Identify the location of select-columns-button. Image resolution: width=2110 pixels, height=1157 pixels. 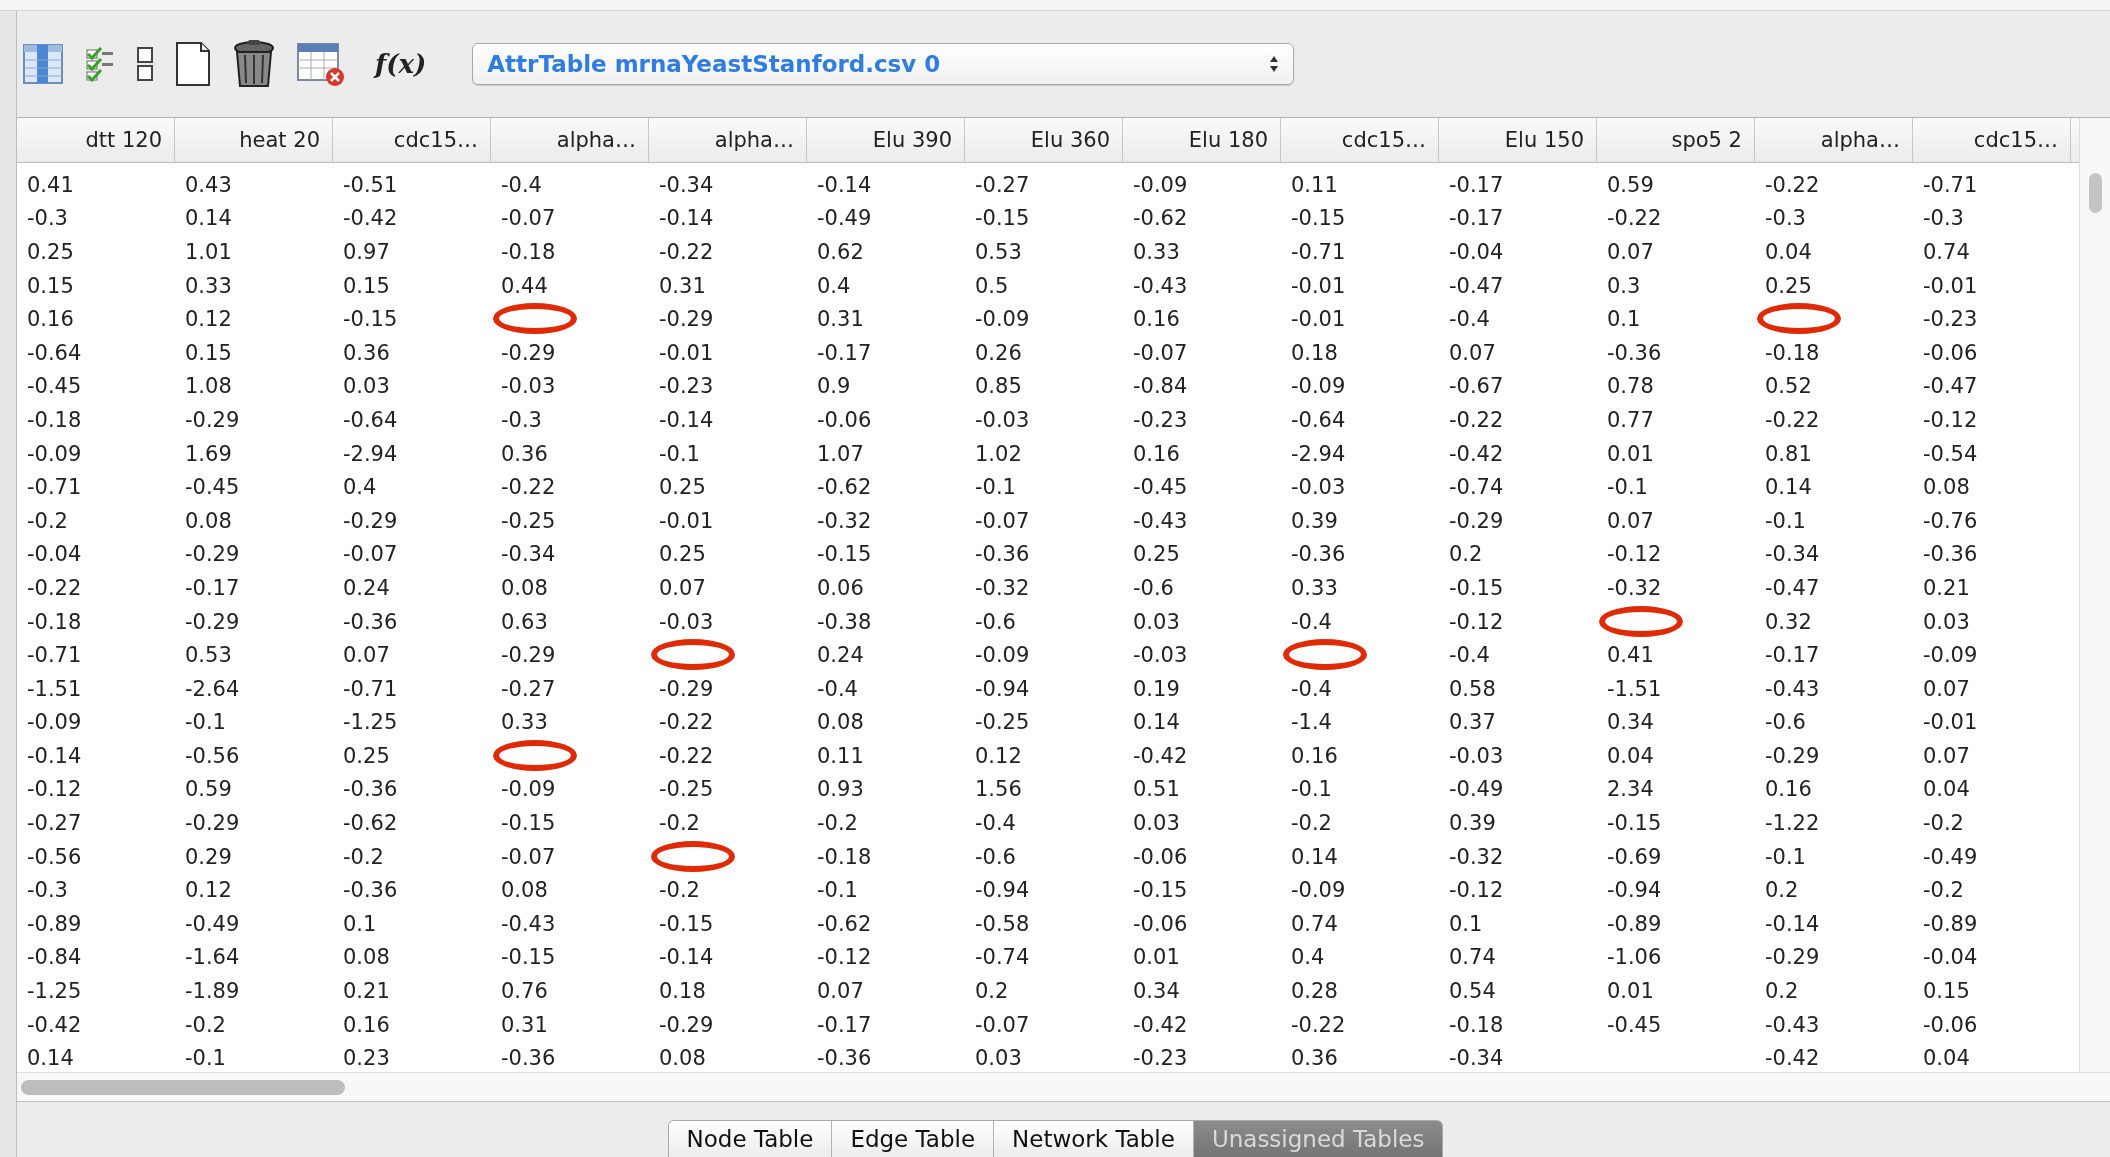
(100, 64).